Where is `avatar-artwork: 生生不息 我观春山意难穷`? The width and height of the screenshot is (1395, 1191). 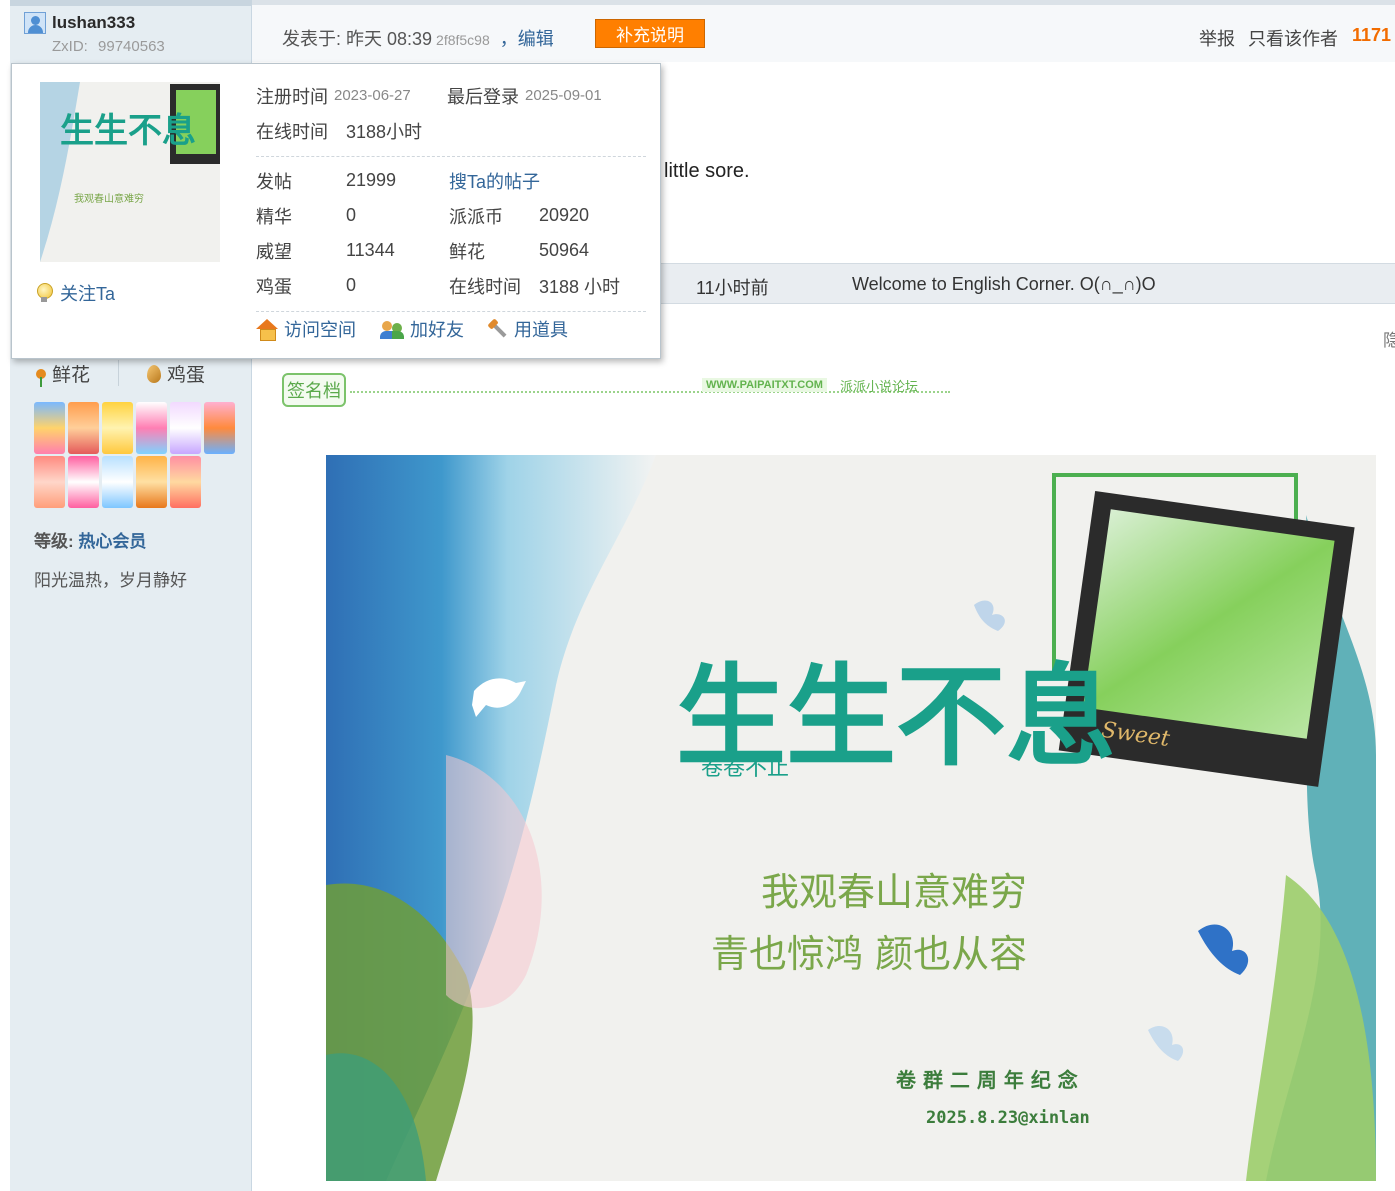
avatar-artwork: 生生不息 我观春山意难穷 is located at coordinates (130, 172).